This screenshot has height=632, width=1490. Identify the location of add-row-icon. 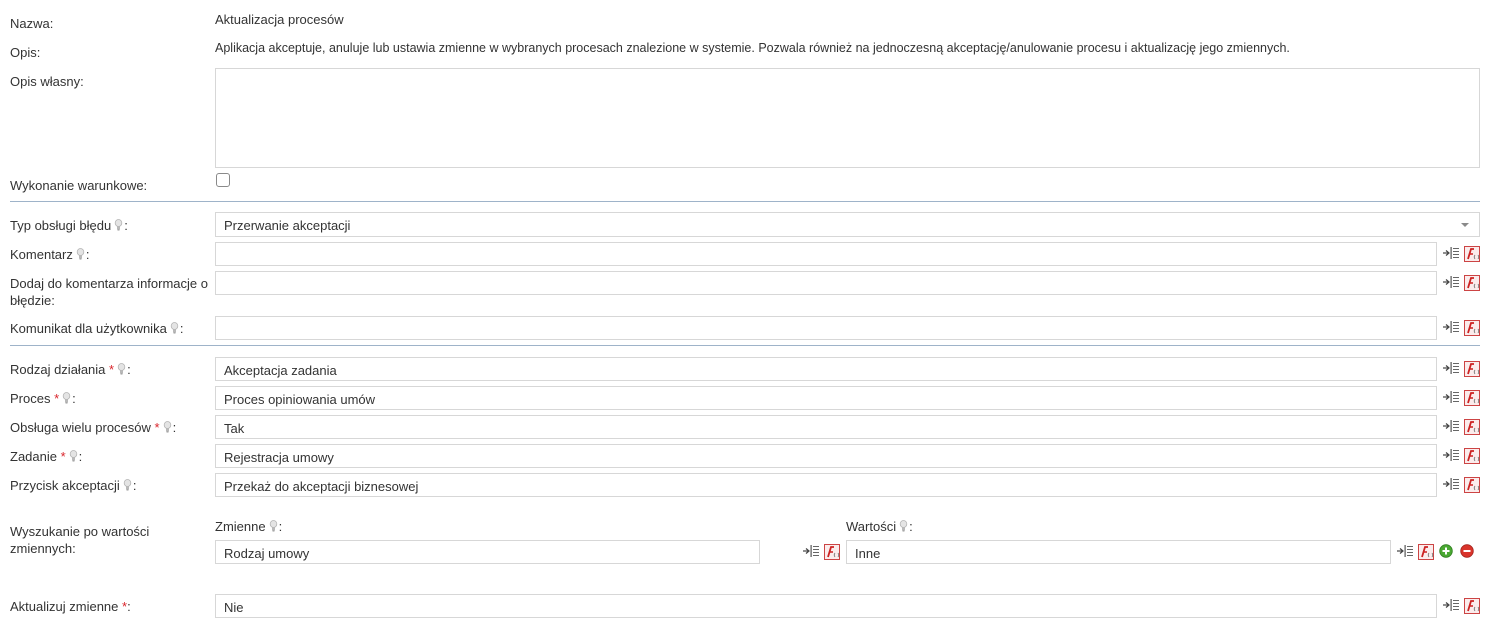
(1446, 551).